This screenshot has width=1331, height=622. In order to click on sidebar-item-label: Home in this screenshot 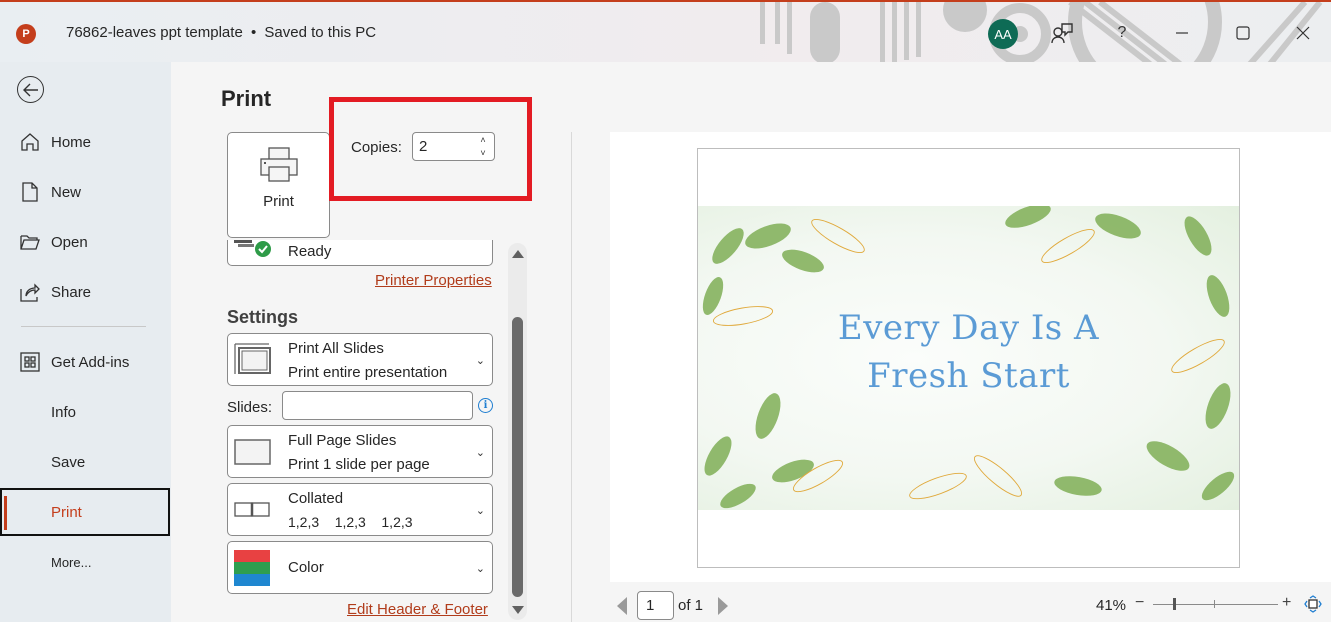, I will do `click(71, 142)`.